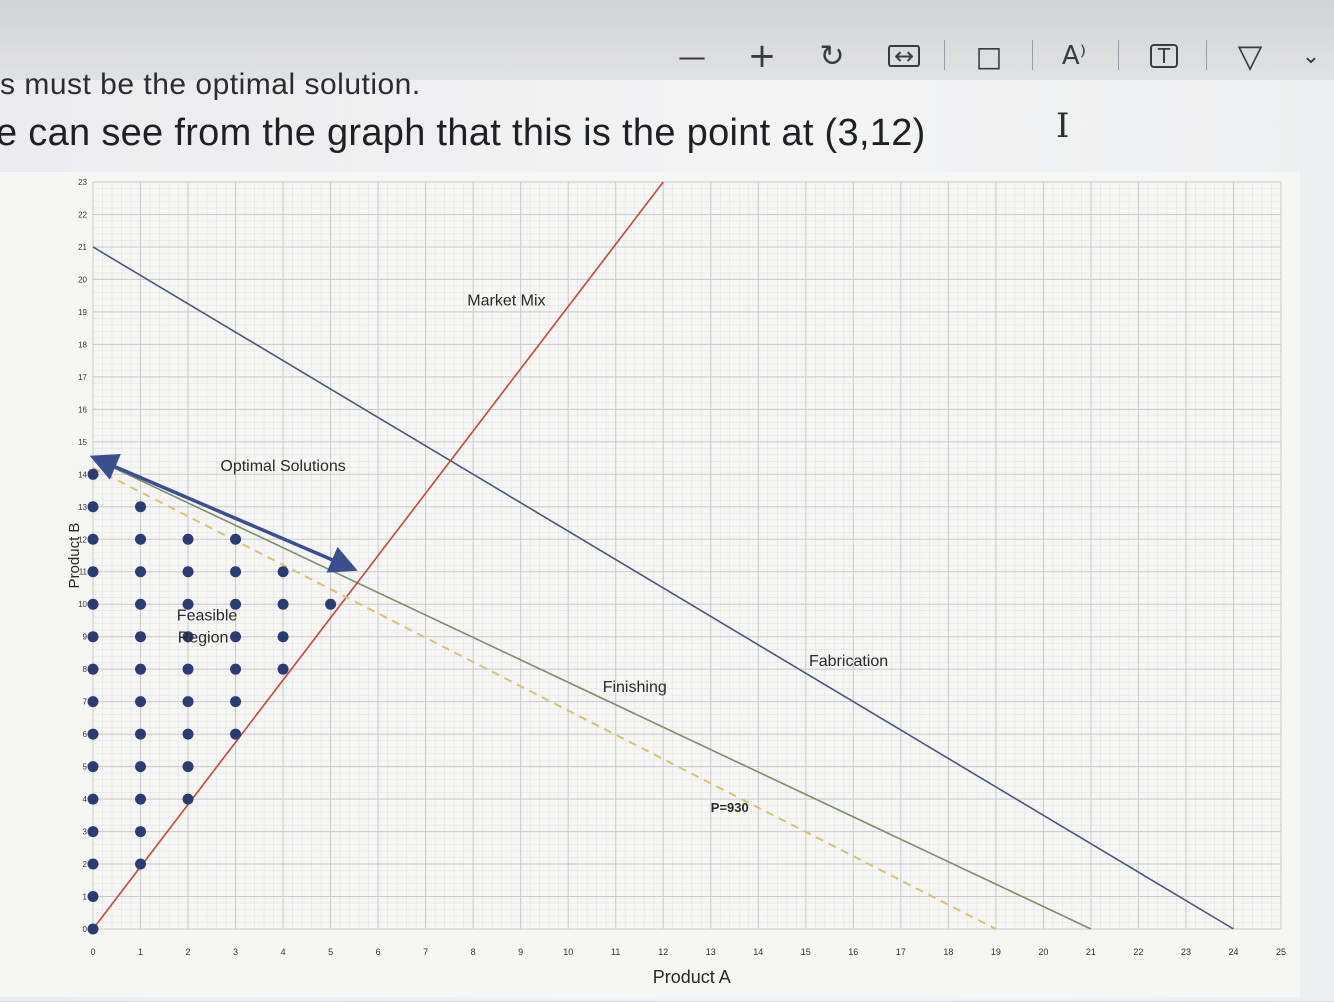 Image resolution: width=1334 pixels, height=1002 pixels. What do you see at coordinates (848, 661) in the screenshot?
I see `annotation-fabrication: Fabrication` at bounding box center [848, 661].